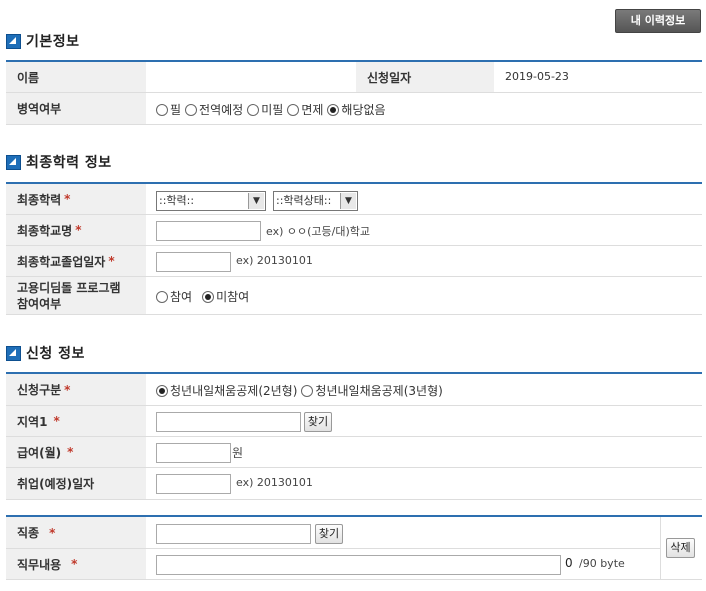 This screenshot has height=591, width=706. Describe the element at coordinates (537, 76) in the screenshot. I see `apply-date-value: 2019-05-23` at that location.